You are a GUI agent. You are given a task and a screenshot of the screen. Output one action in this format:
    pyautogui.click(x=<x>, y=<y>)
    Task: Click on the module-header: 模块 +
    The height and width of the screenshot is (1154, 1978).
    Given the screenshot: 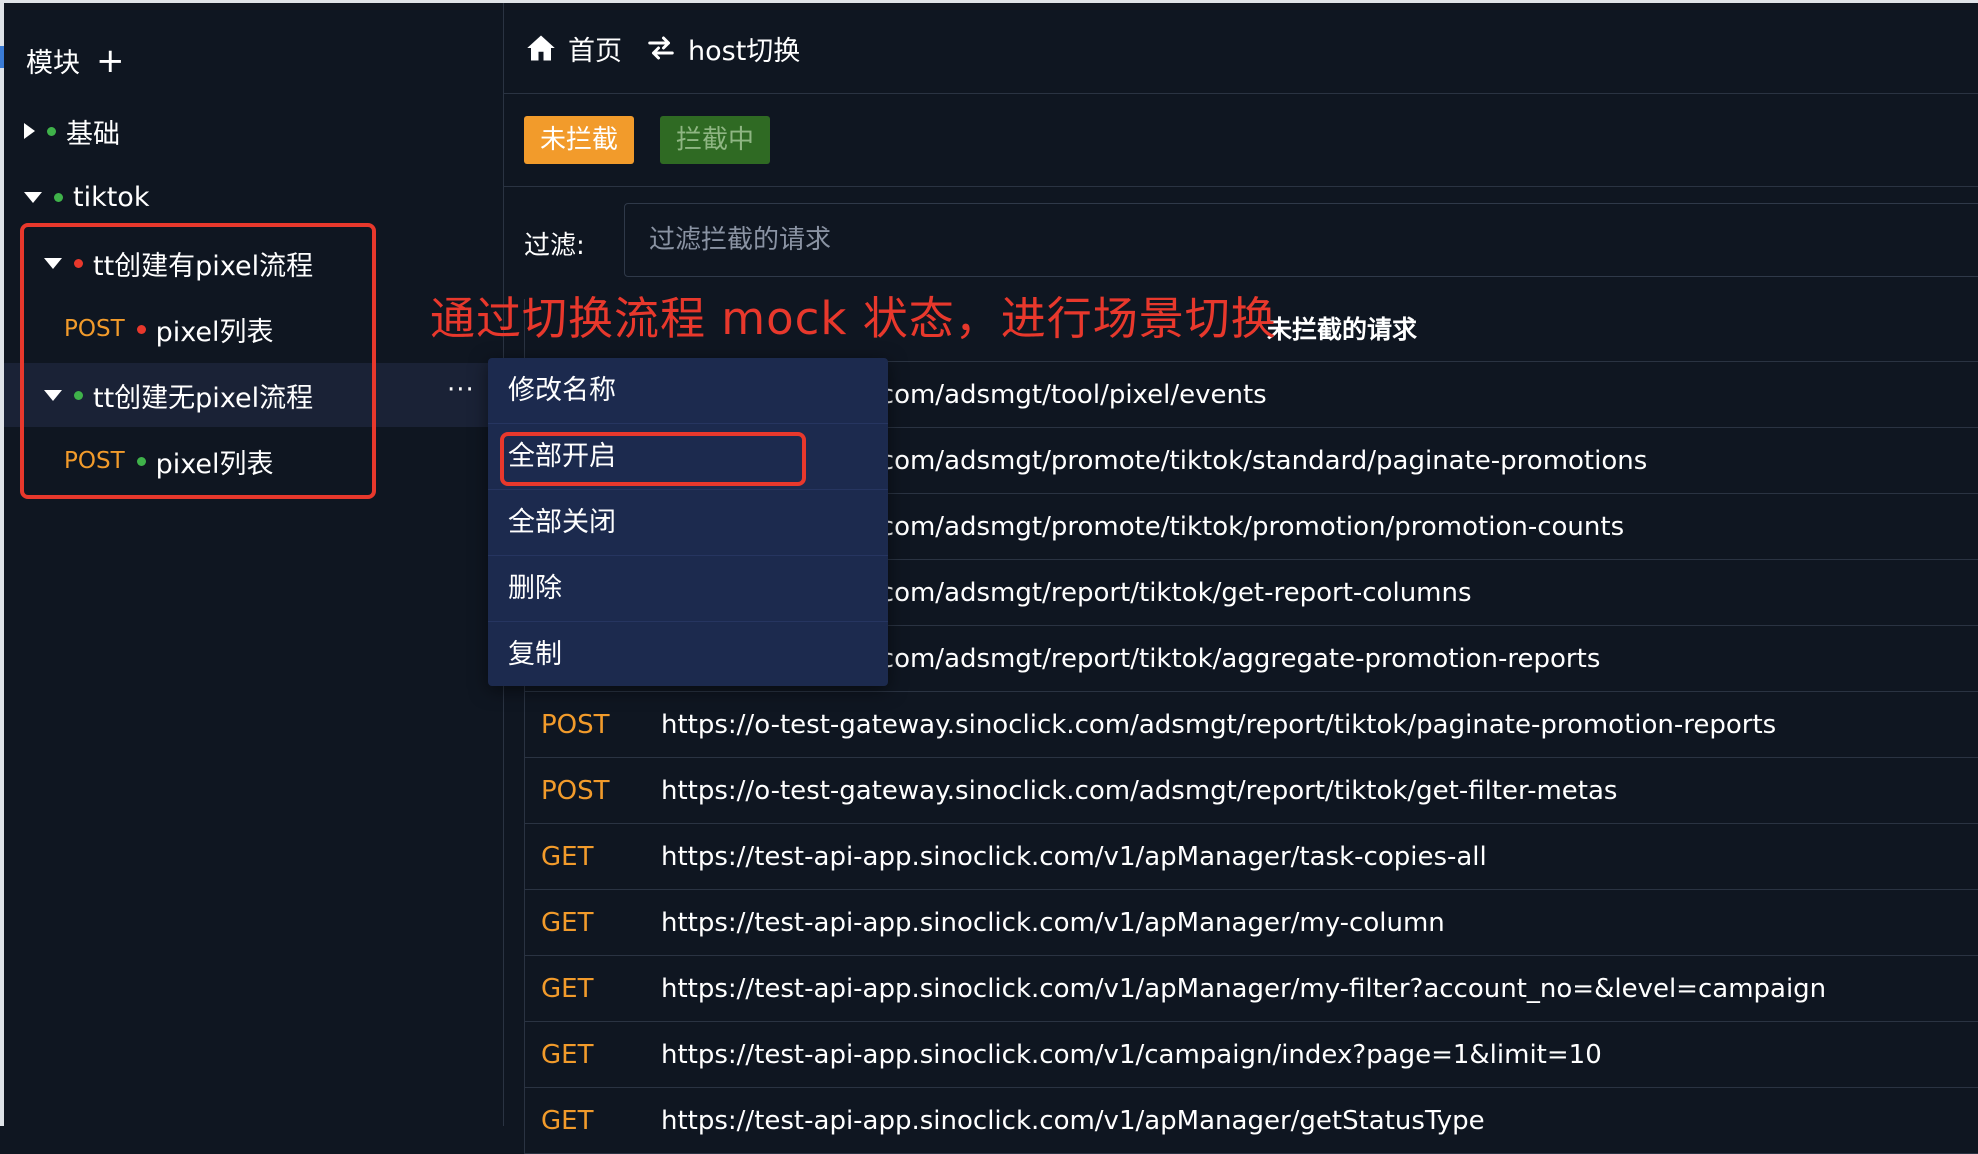 What is the action you would take?
    pyautogui.click(x=75, y=60)
    